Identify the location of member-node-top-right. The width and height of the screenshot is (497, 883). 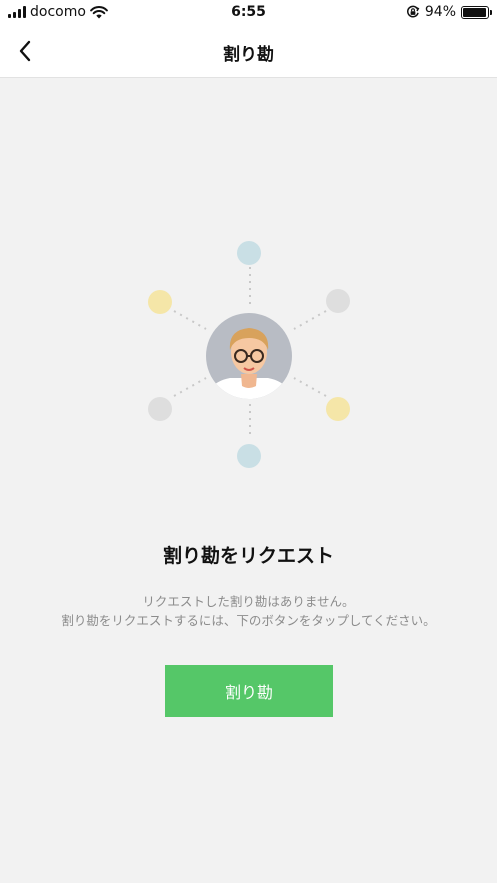
(338, 301).